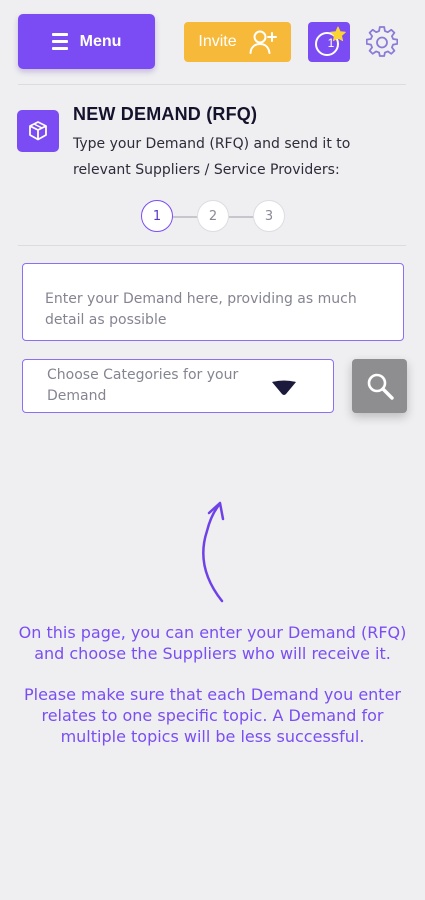 The width and height of the screenshot is (425, 900). I want to click on section-divider, so click(212, 245).